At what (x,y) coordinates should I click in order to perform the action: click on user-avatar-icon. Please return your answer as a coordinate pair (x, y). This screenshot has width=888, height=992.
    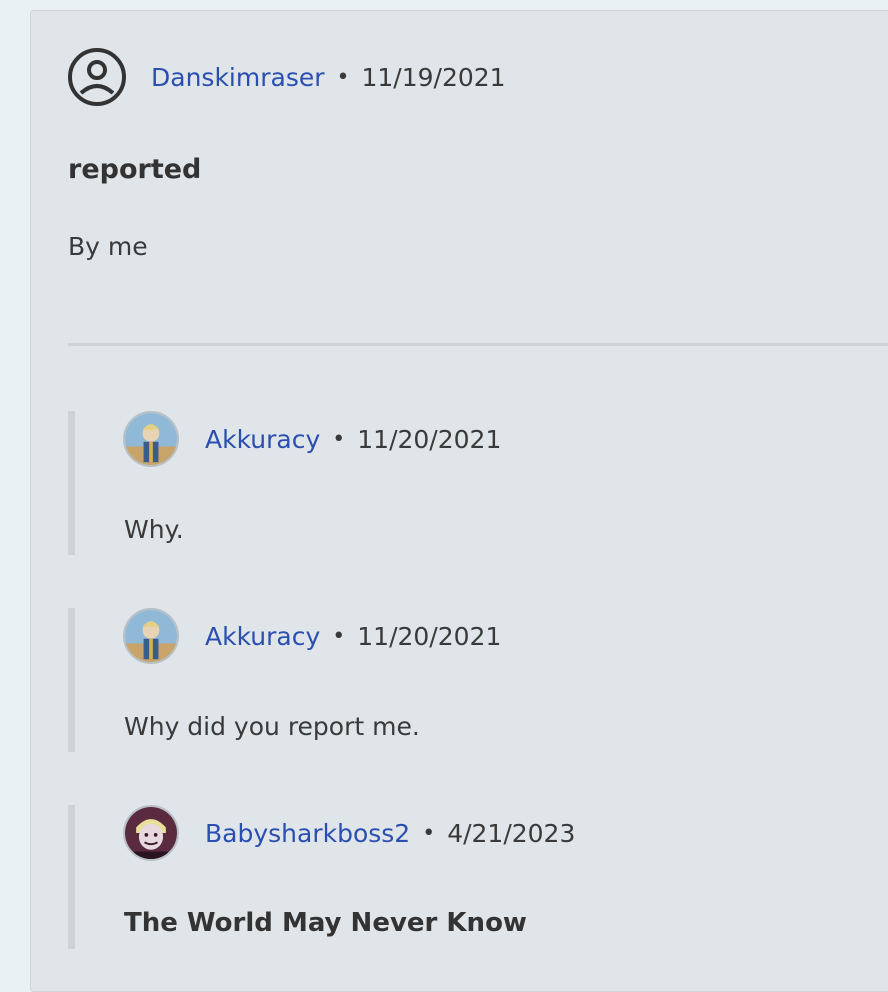
    Looking at the image, I should click on (97, 77).